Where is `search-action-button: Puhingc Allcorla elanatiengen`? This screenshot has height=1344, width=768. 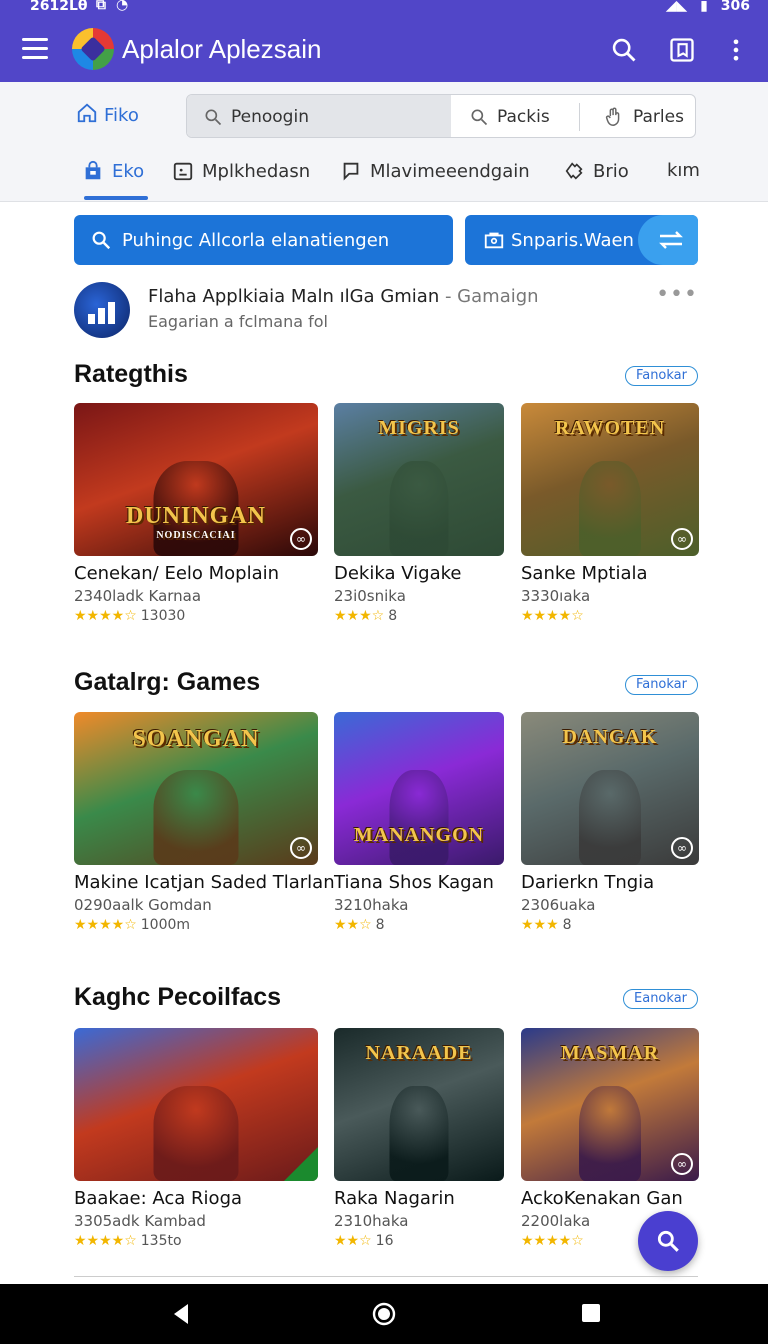 search-action-button: Puhingc Allcorla elanatiengen is located at coordinates (263, 240).